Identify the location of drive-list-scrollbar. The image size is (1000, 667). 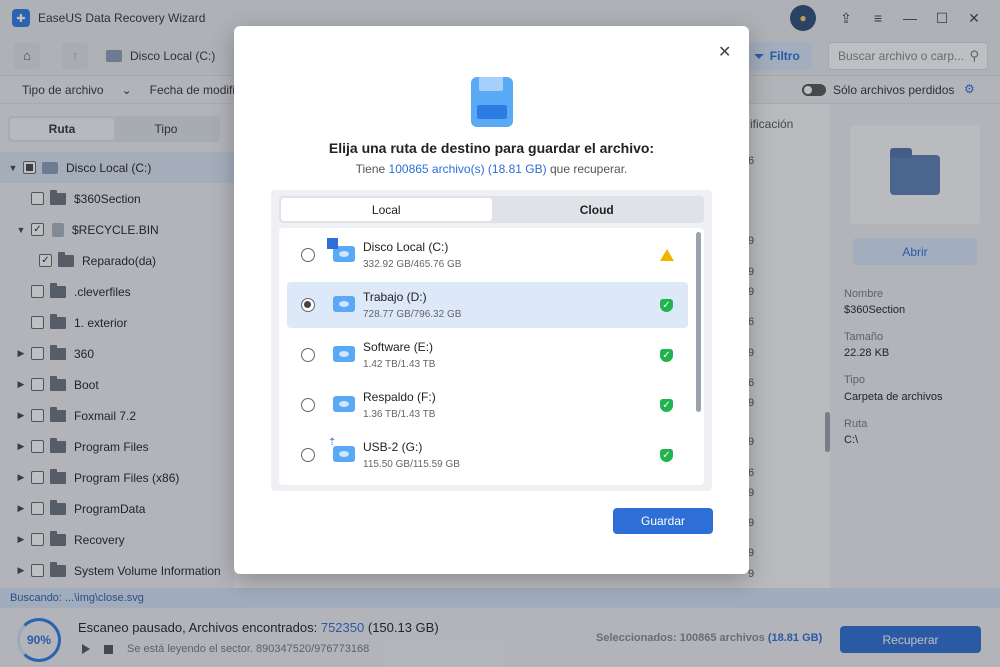
(698, 322).